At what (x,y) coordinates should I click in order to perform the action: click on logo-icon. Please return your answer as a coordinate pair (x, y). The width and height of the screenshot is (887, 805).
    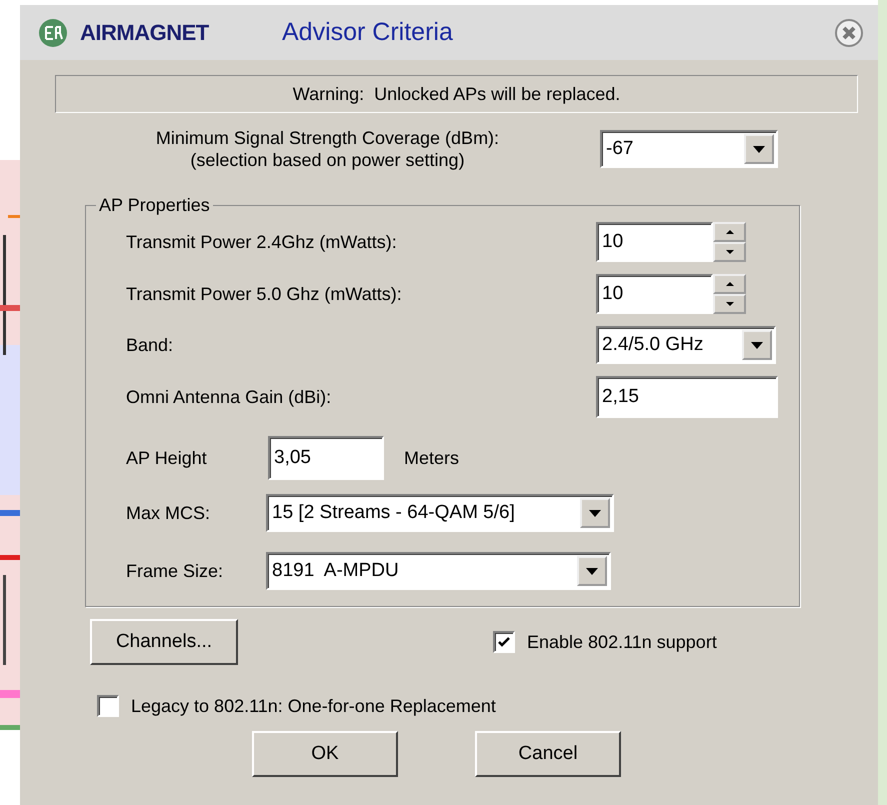
    Looking at the image, I should click on (53, 33).